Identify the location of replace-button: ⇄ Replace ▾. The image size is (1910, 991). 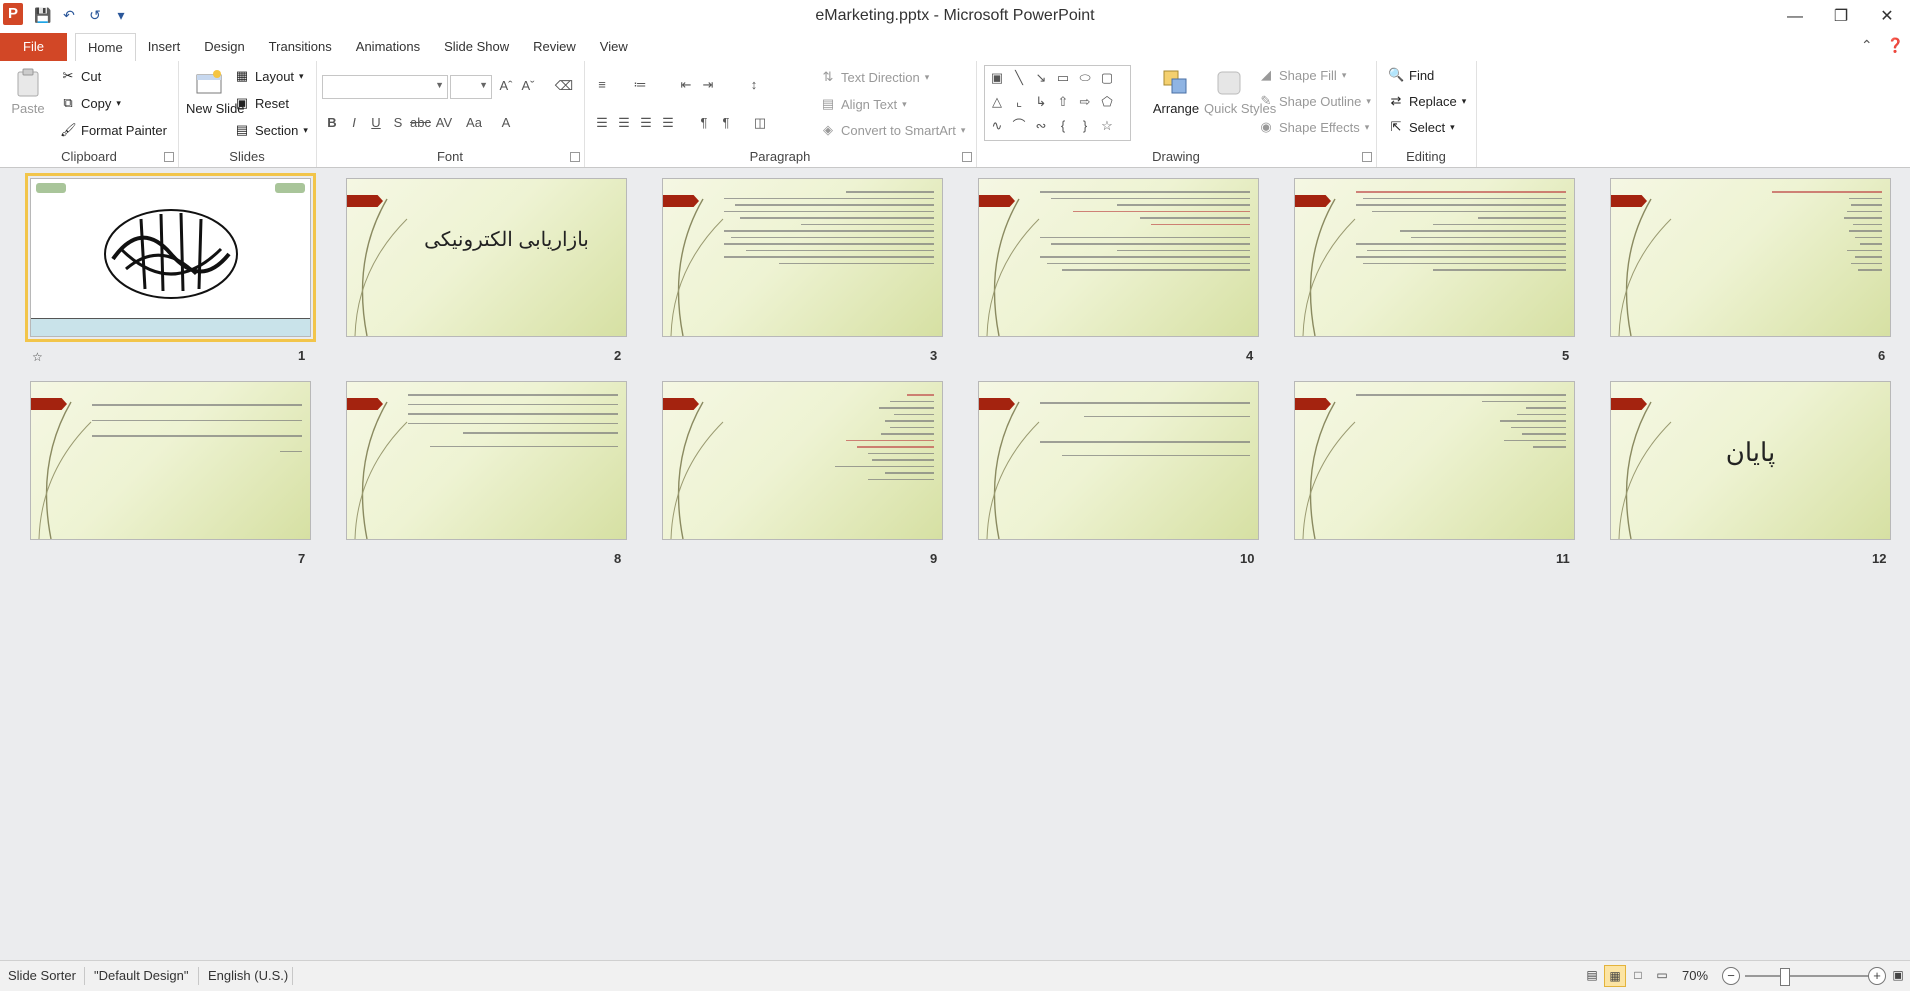
(1427, 101).